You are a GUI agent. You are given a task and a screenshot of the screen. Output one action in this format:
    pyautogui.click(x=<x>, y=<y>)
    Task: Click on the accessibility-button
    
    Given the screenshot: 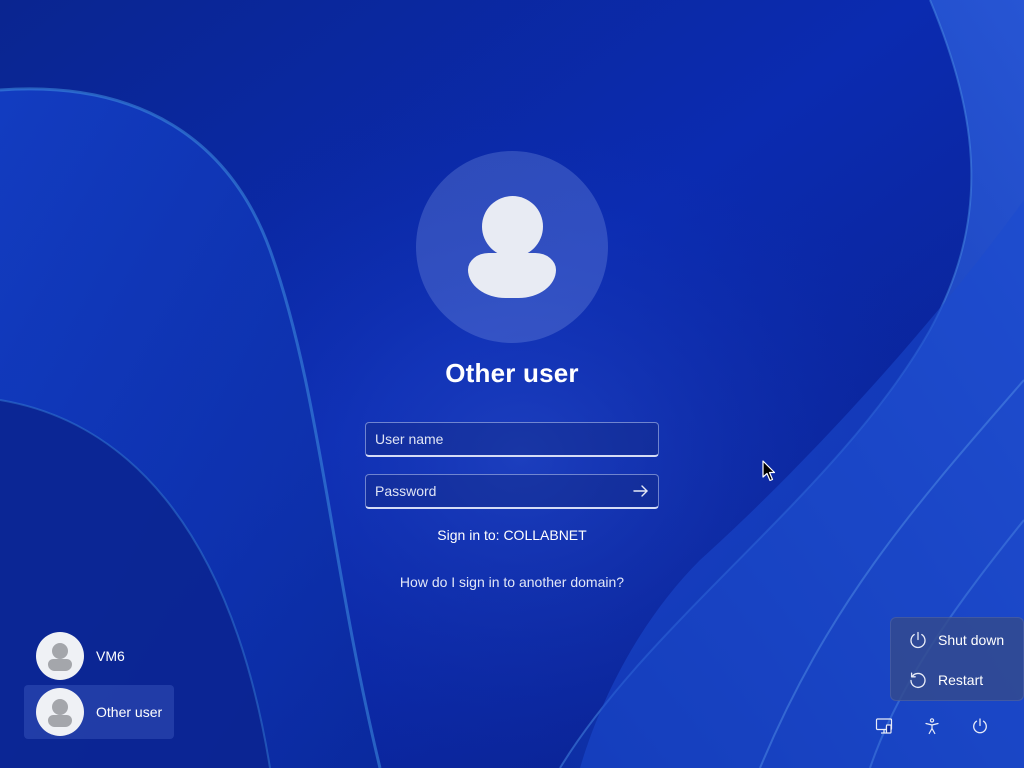 What is the action you would take?
    pyautogui.click(x=932, y=726)
    